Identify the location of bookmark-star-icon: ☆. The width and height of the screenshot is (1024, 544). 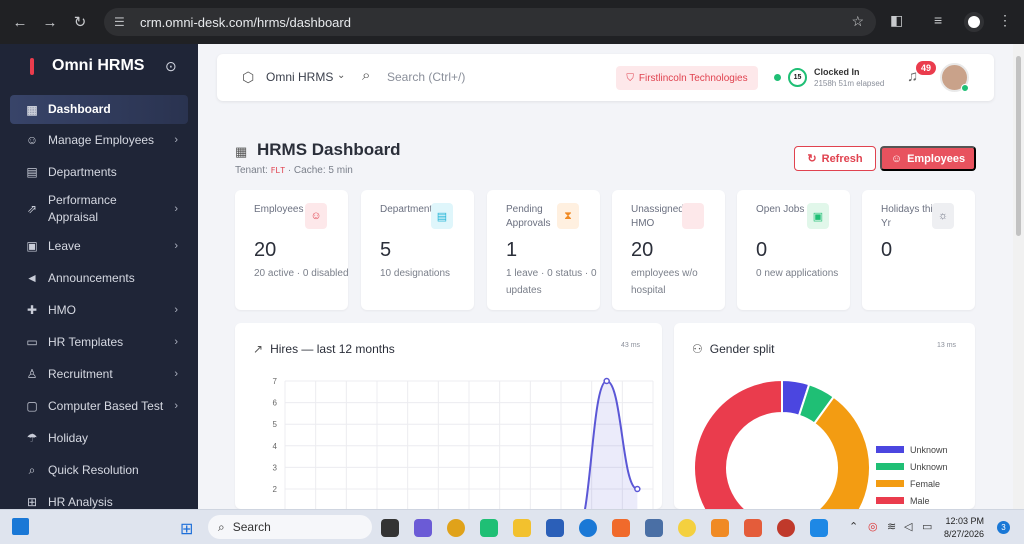
(857, 21).